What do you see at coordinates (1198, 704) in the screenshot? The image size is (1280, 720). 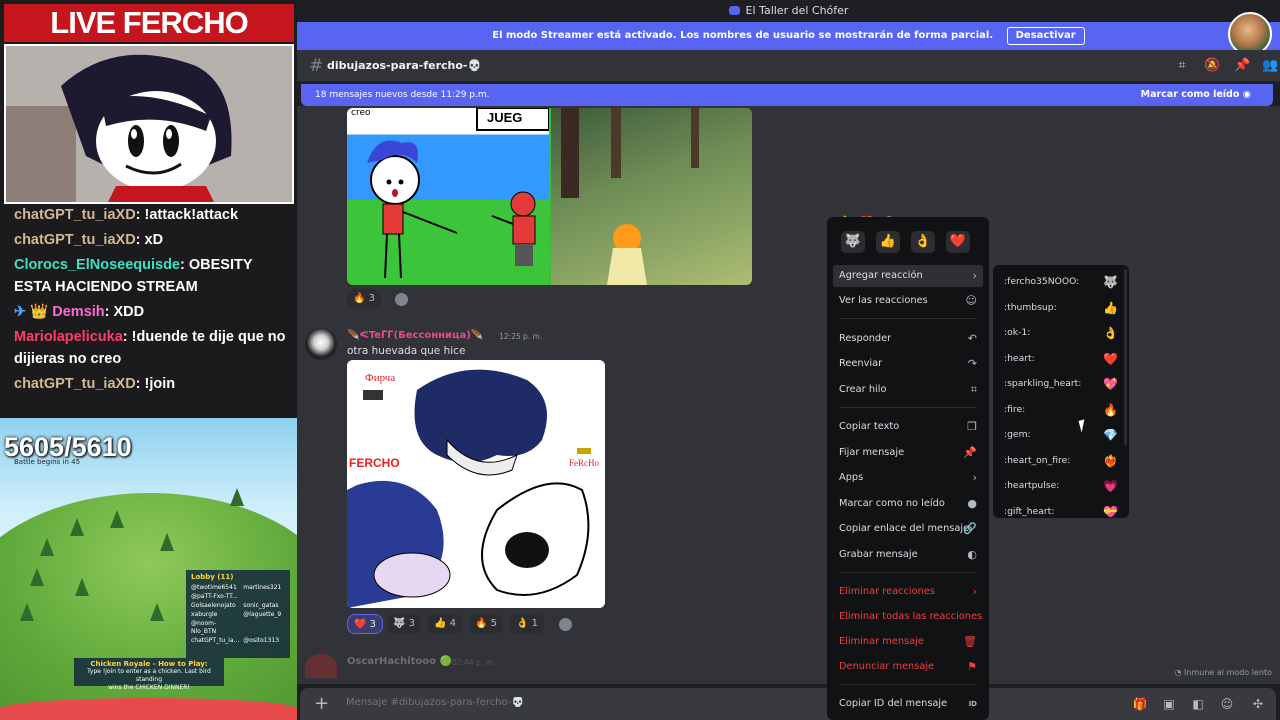 I see `sticker-icon: ◧` at bounding box center [1198, 704].